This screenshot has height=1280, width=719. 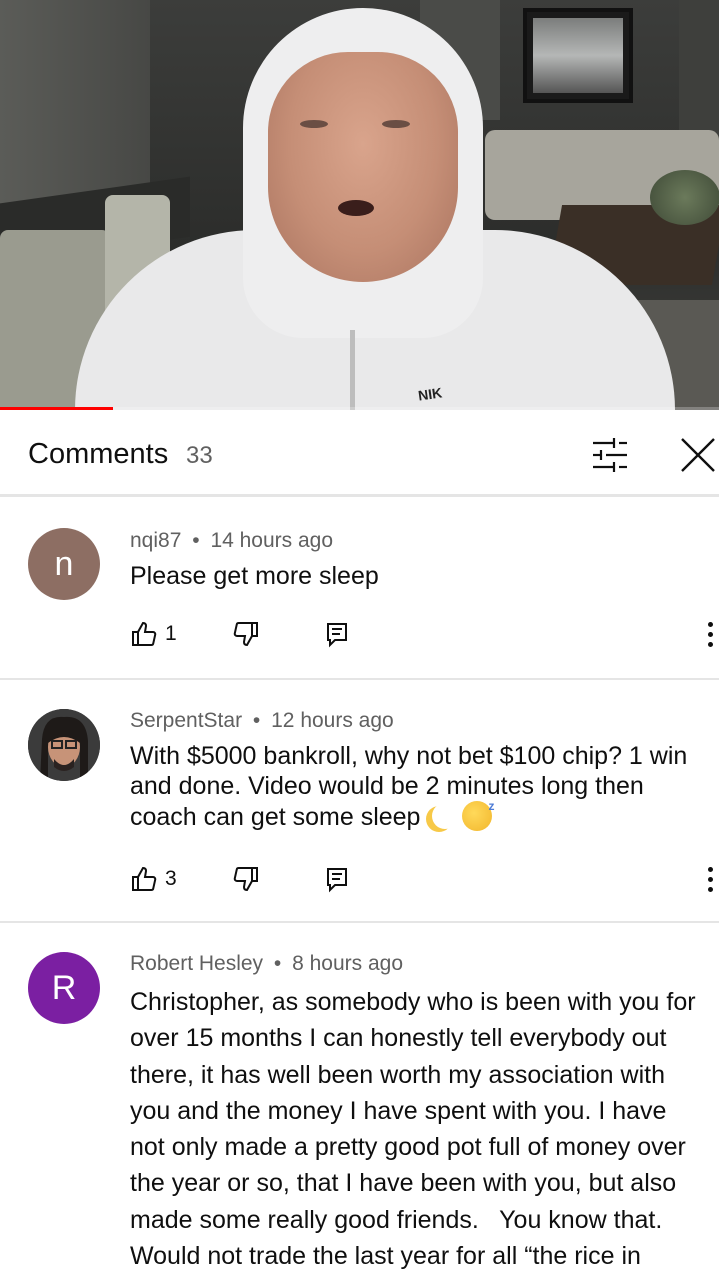 I want to click on presenter-face, so click(x=363, y=167).